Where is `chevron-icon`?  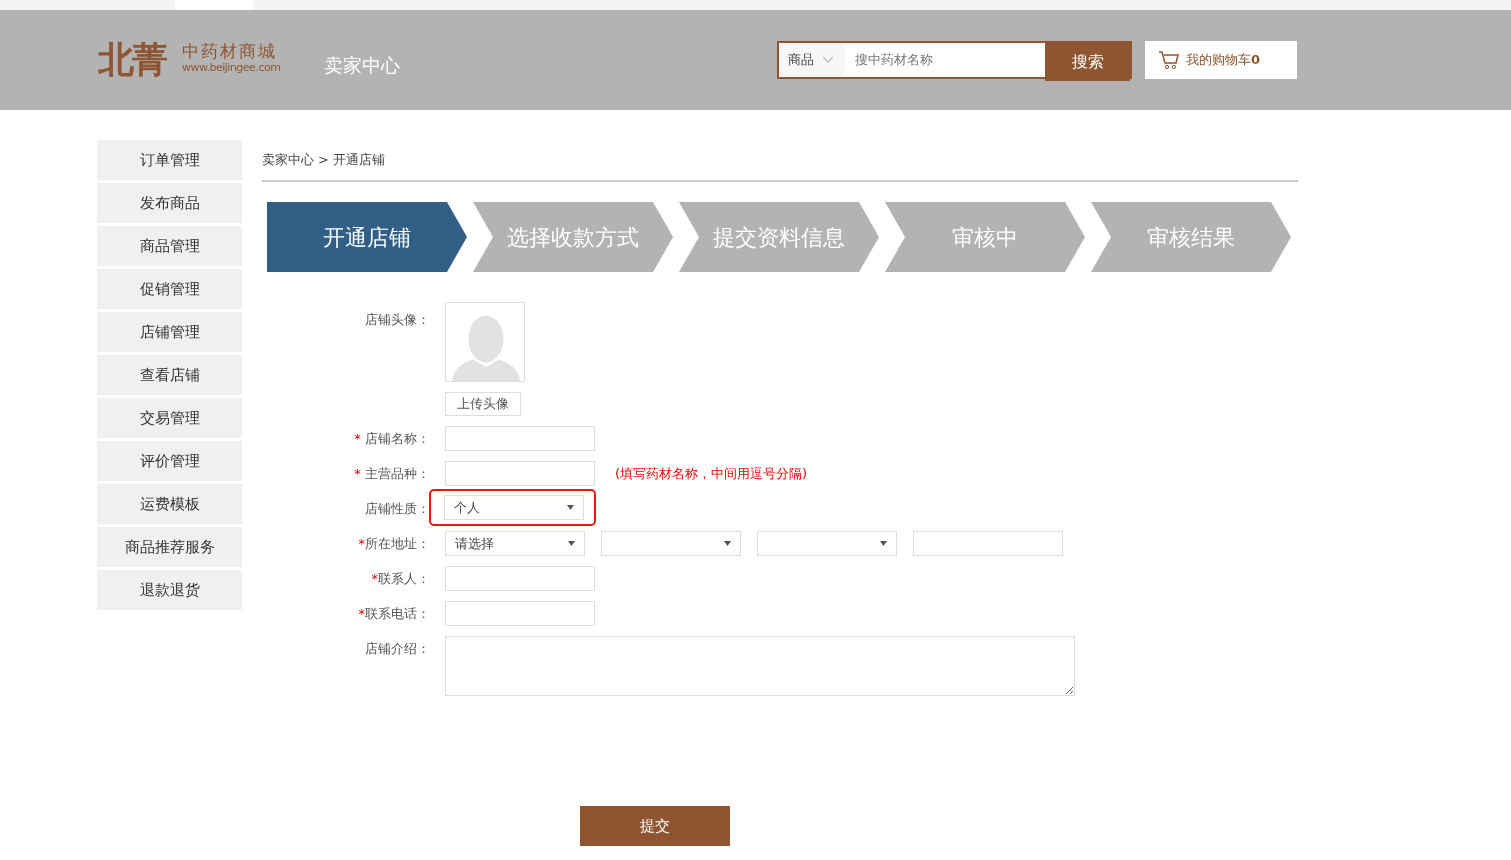
chevron-icon is located at coordinates (828, 60).